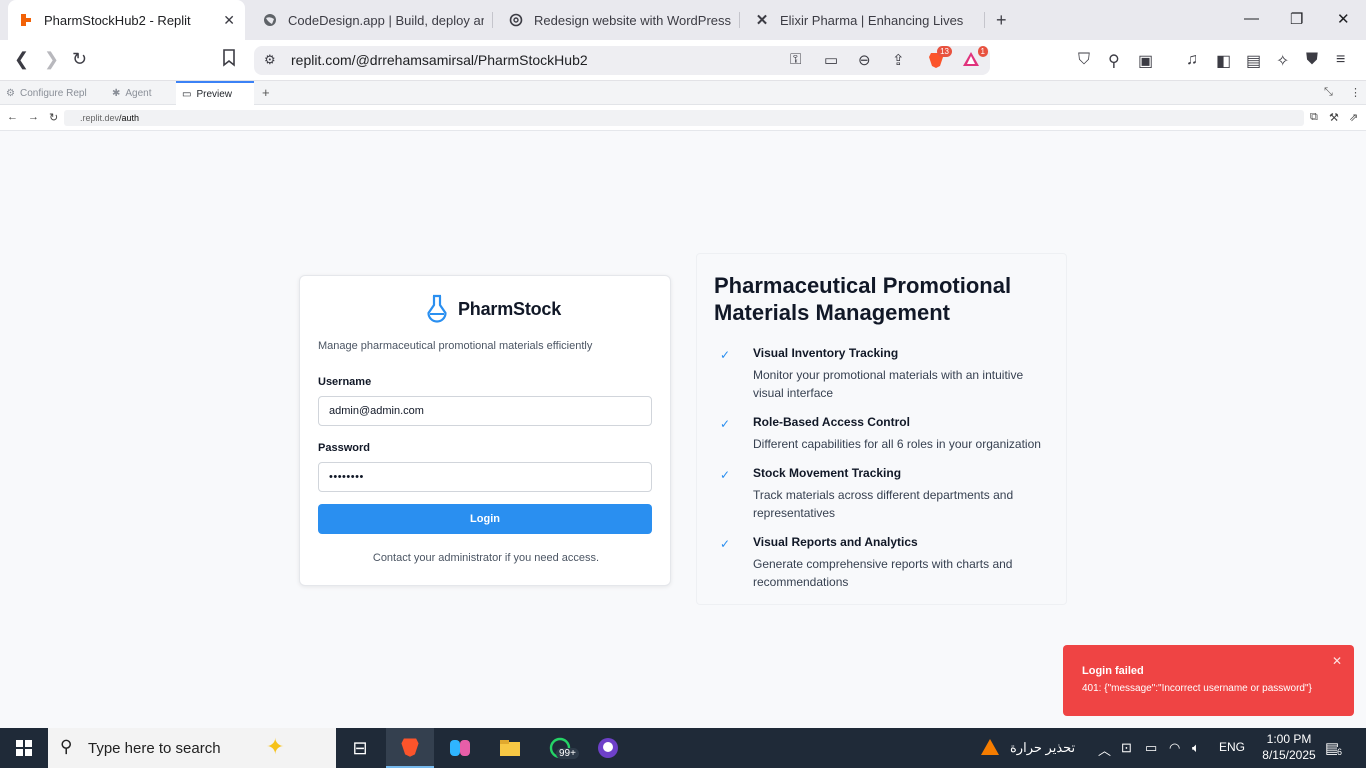 This screenshot has width=1366, height=768. I want to click on open-new-window-icon: ⇗, so click(1353, 117).